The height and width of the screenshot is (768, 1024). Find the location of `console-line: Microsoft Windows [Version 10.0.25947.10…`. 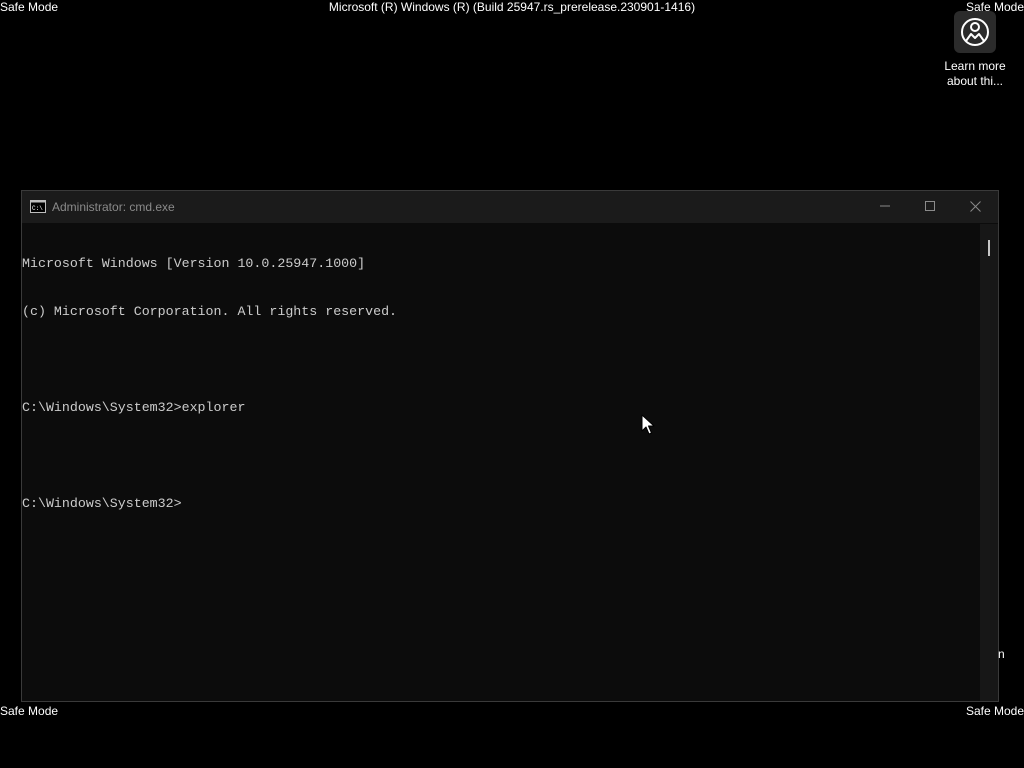

console-line: Microsoft Windows [Version 10.0.25947.10… is located at coordinates (194, 263).